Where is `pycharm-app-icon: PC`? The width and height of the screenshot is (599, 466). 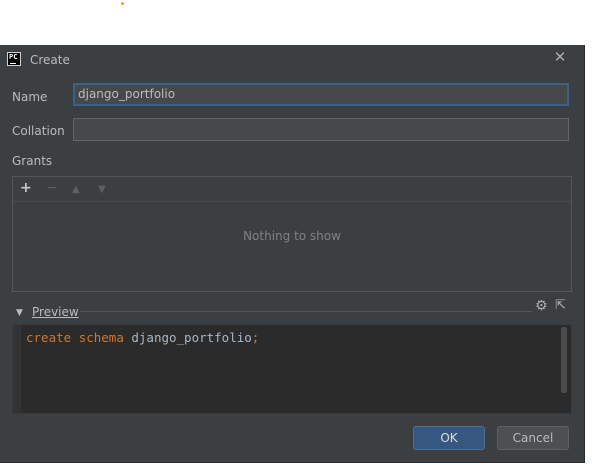 pycharm-app-icon: PC is located at coordinates (14, 59).